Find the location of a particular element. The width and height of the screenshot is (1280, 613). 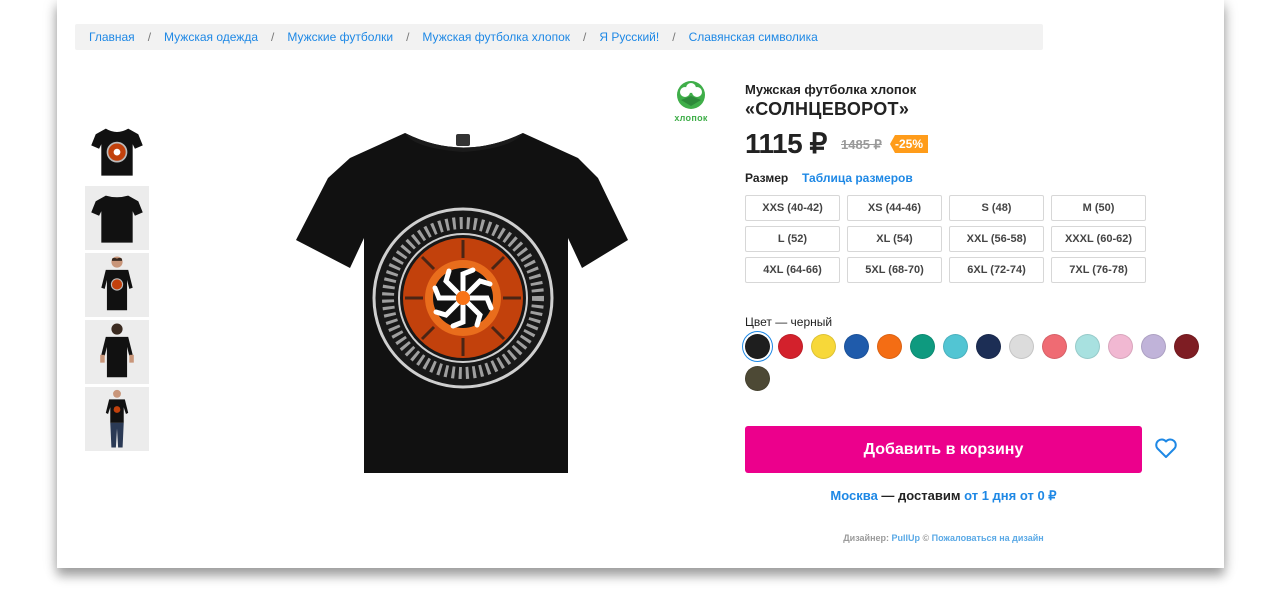

delivery-text: — доставим is located at coordinates (921, 495).